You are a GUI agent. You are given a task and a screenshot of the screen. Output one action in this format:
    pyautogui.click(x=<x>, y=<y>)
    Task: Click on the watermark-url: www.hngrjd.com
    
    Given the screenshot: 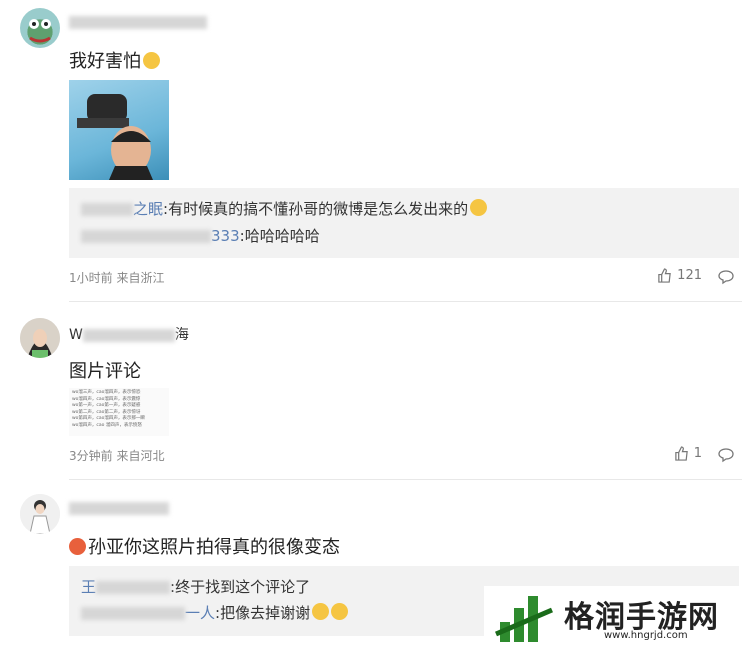 What is the action you would take?
    pyautogui.click(x=646, y=635)
    